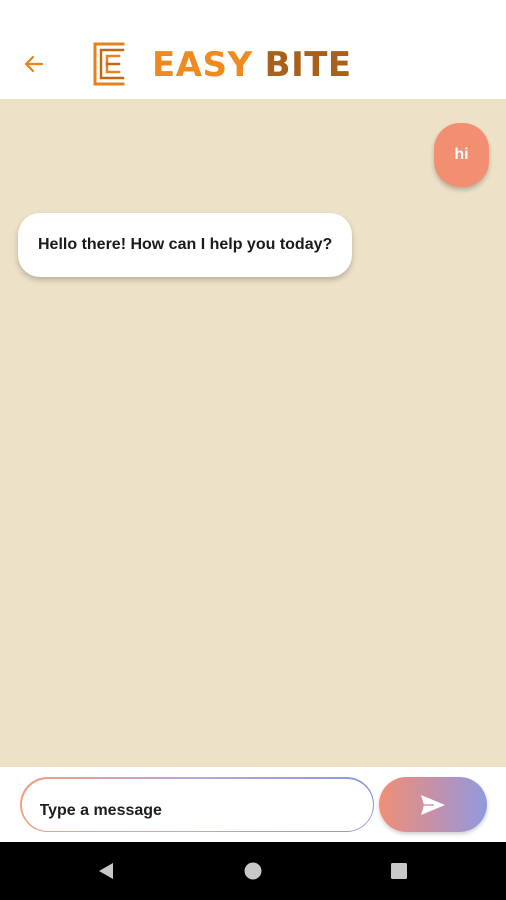  I want to click on arrow-left-icon, so click(34, 64).